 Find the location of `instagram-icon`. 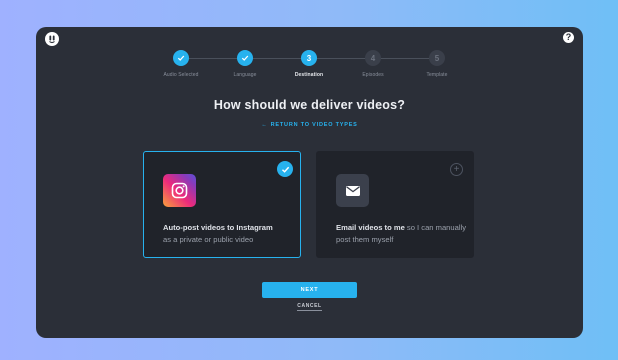

instagram-icon is located at coordinates (179, 190).